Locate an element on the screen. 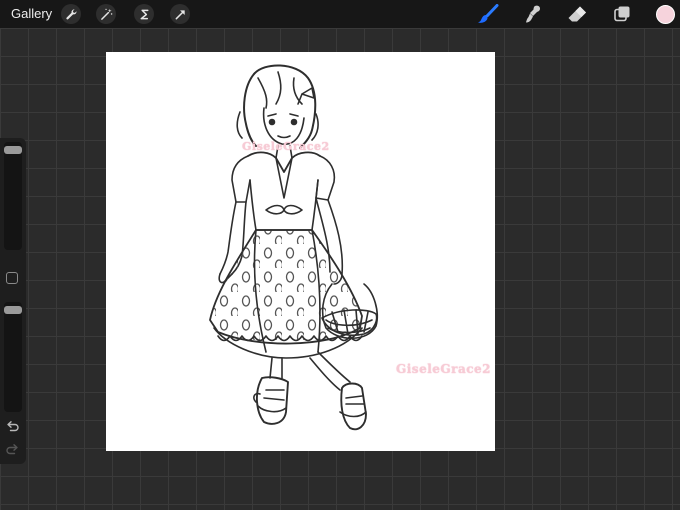  wrench-icon is located at coordinates (71, 13).